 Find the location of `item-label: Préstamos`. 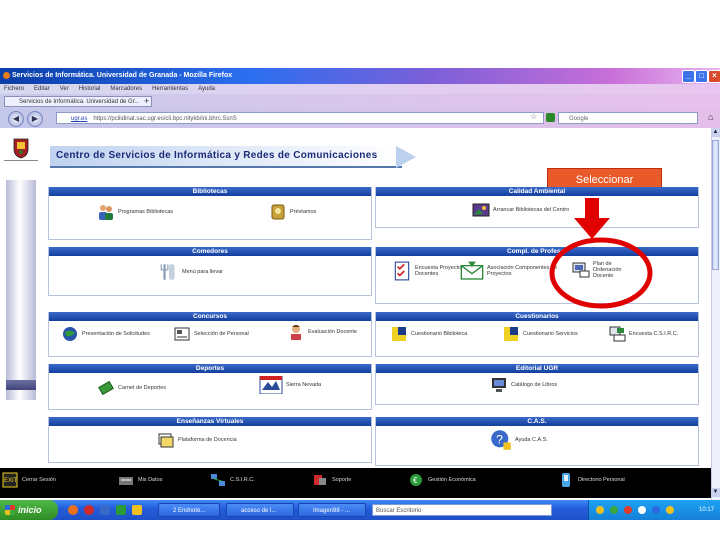

item-label: Préstamos is located at coordinates (303, 212).